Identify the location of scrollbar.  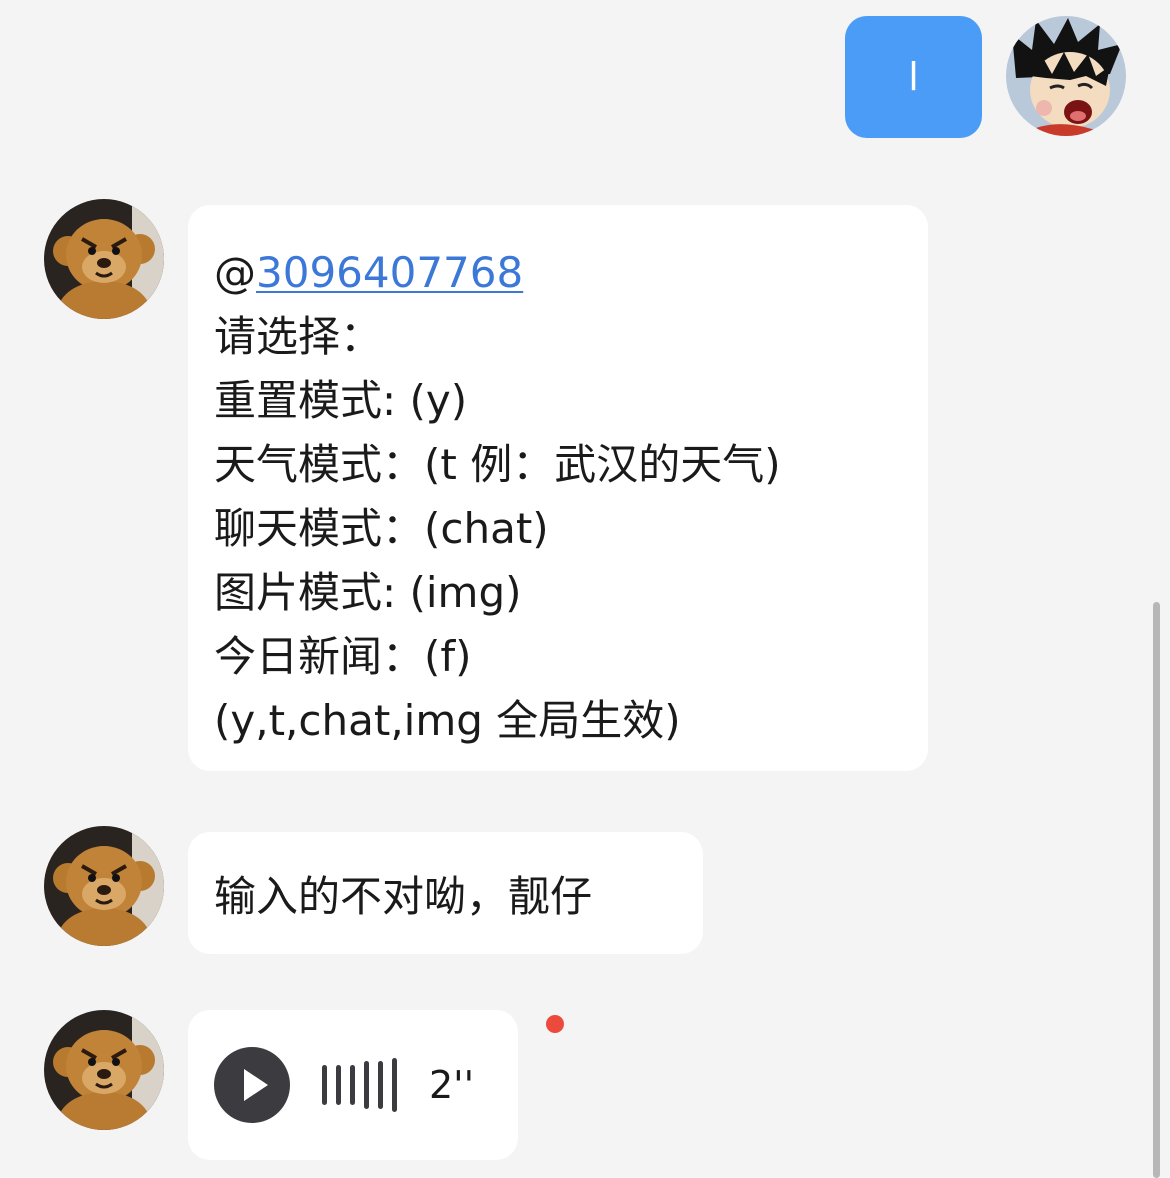
(1156, 890).